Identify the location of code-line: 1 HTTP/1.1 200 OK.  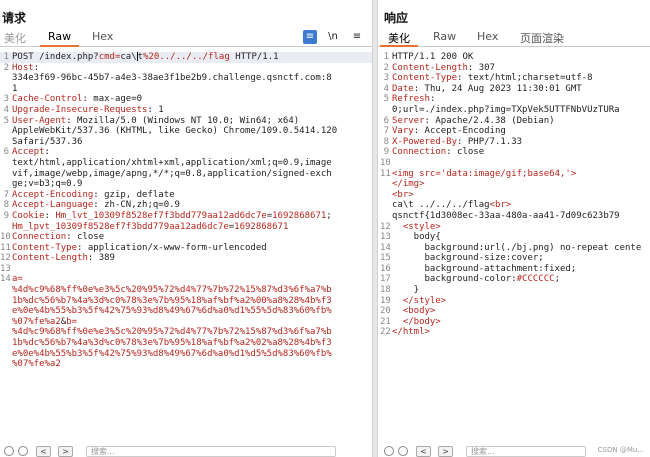
(515, 57).